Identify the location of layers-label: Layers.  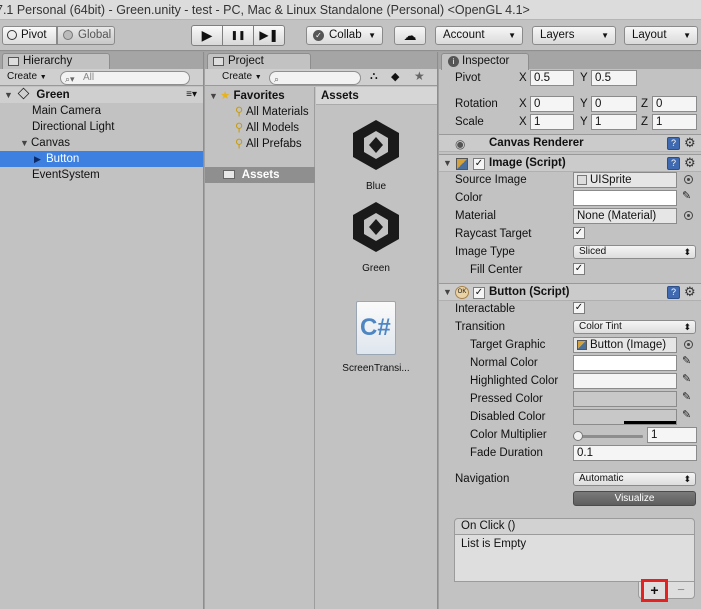
(557, 35).